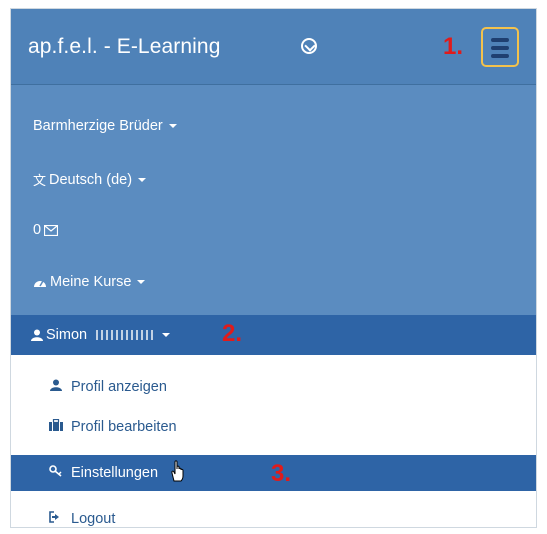  Describe the element at coordinates (107, 387) in the screenshot. I see `dropdown-profile-view: Profil anzeigen` at that location.